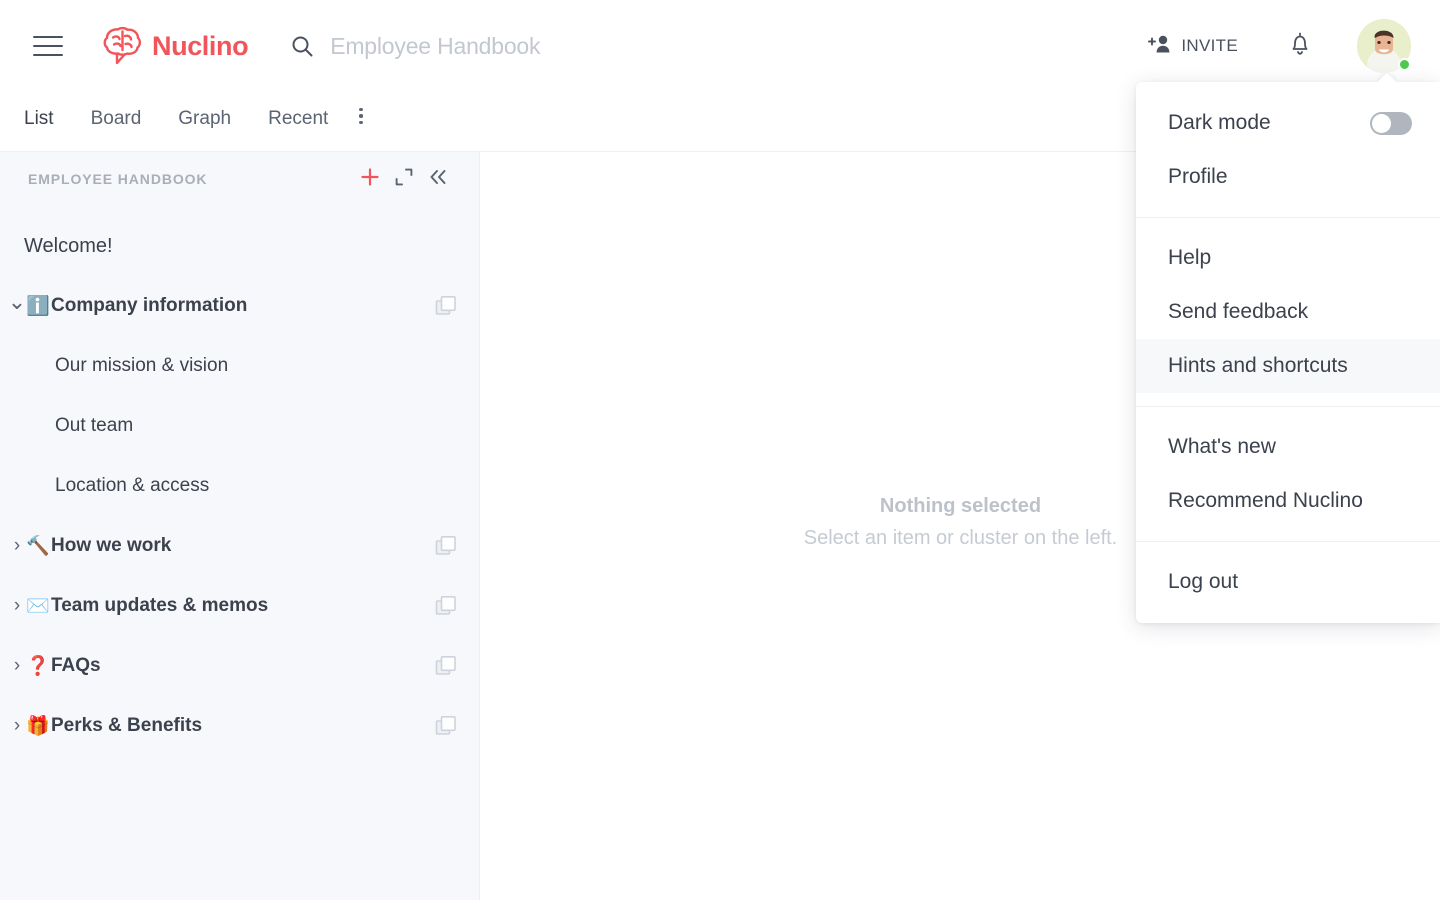 The height and width of the screenshot is (900, 1440). I want to click on menu-item-send-feedback: Send feedback, so click(1288, 312).